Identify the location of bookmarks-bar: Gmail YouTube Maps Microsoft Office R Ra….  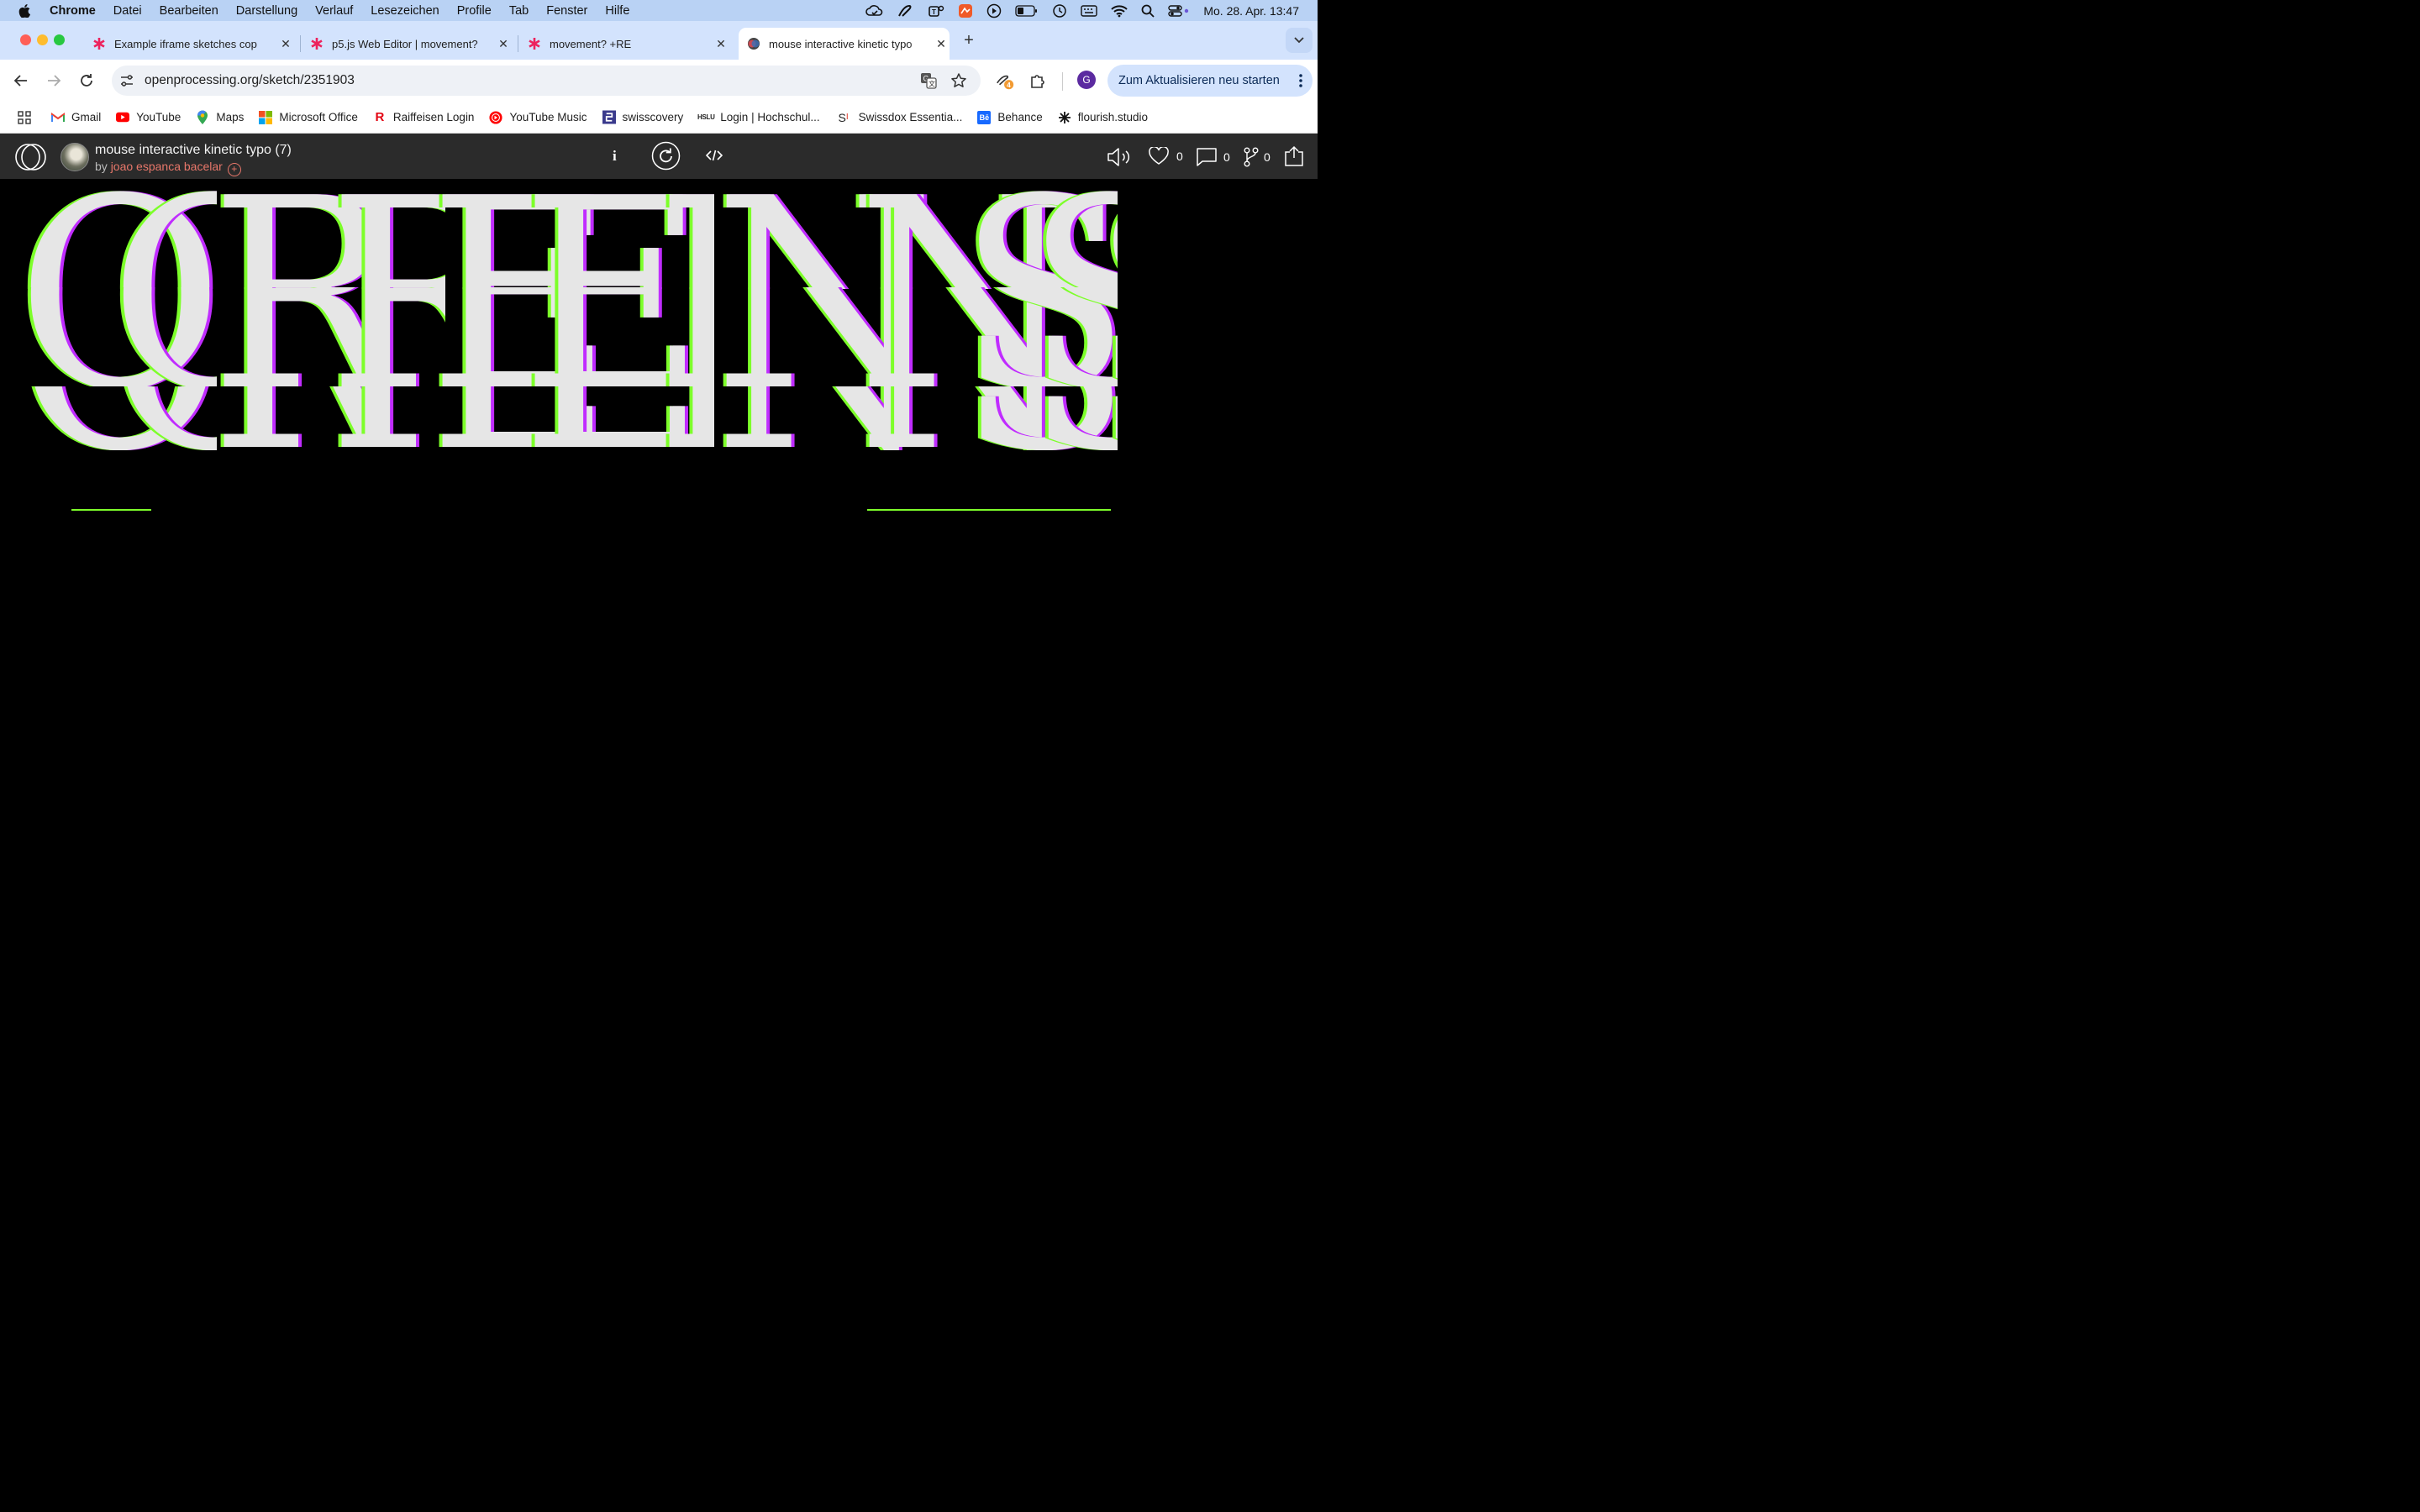
(659, 118).